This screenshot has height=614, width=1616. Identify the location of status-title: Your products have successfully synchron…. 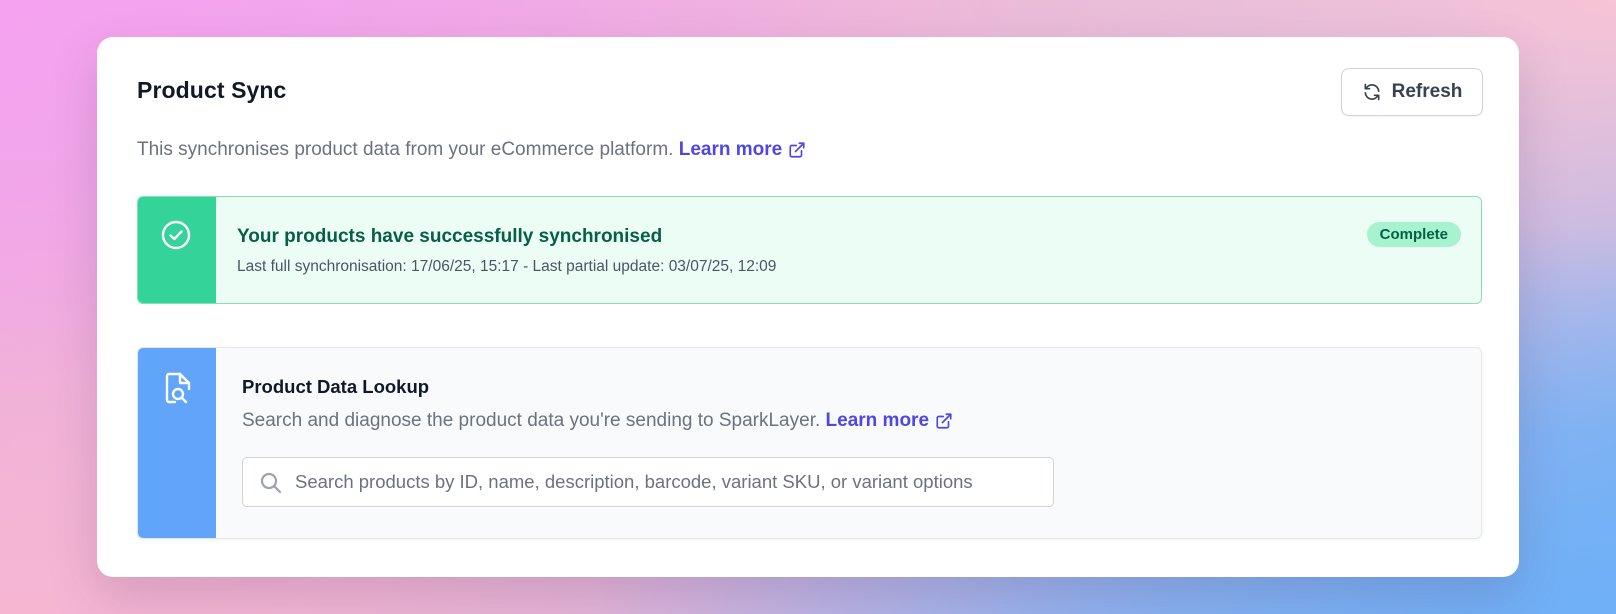
(450, 236).